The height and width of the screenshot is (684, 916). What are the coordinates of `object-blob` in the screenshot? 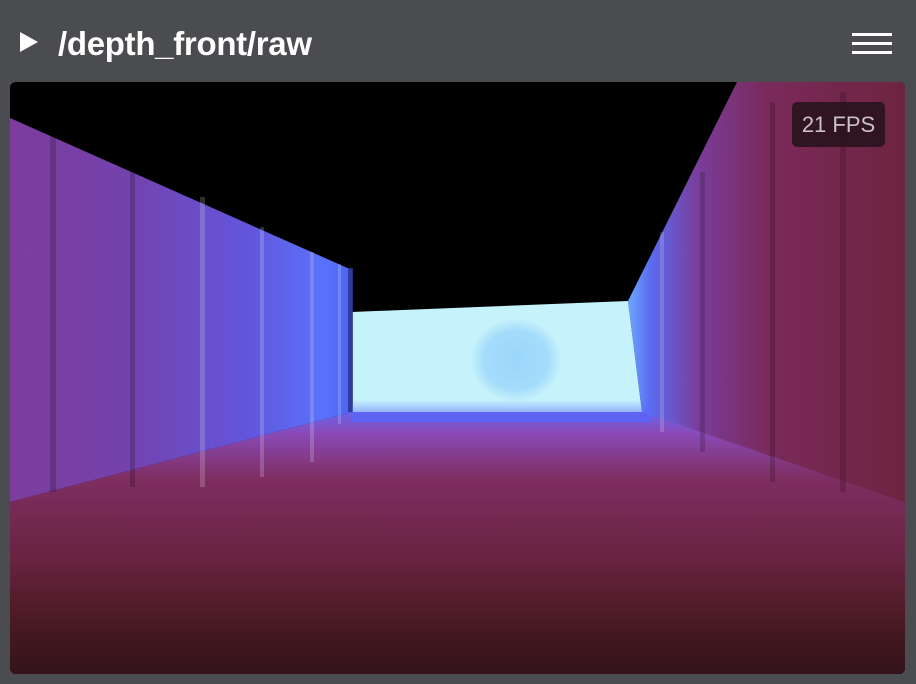 It's located at (516, 360).